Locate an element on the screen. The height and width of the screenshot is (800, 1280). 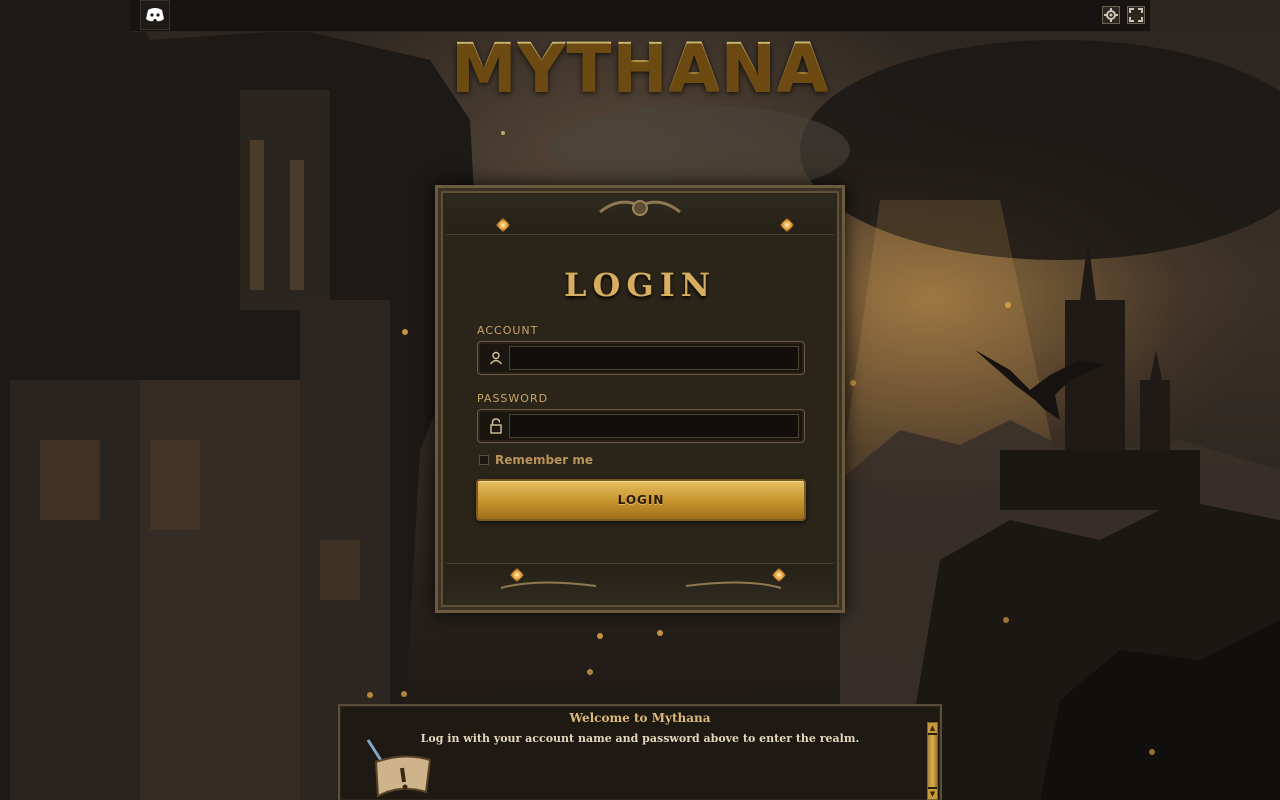
account-field is located at coordinates (641, 358).